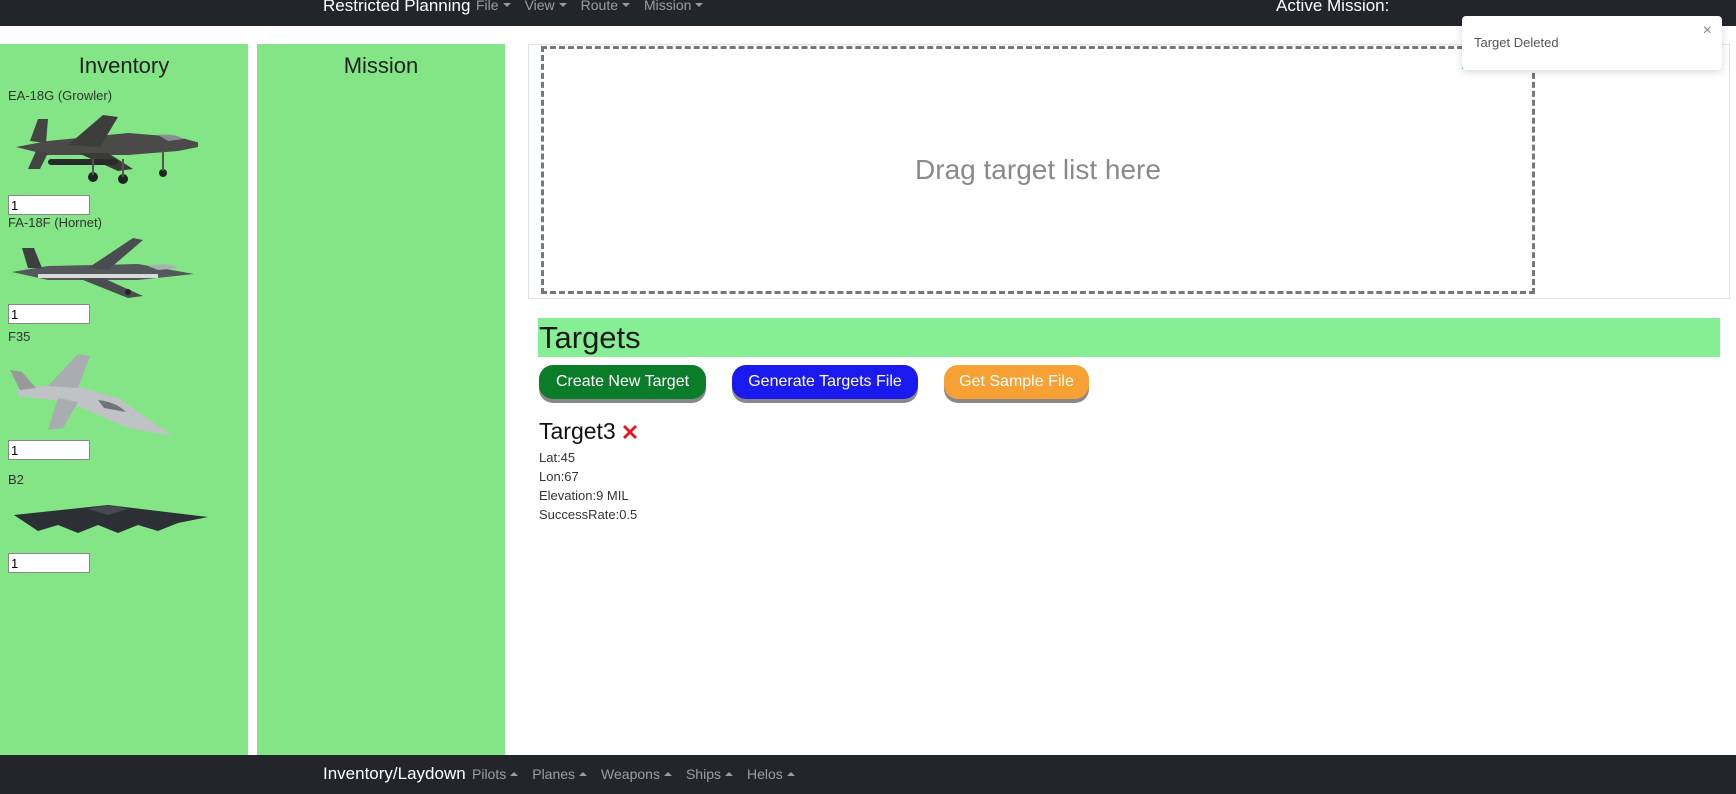  I want to click on target-lat: Lat:45, so click(557, 457).